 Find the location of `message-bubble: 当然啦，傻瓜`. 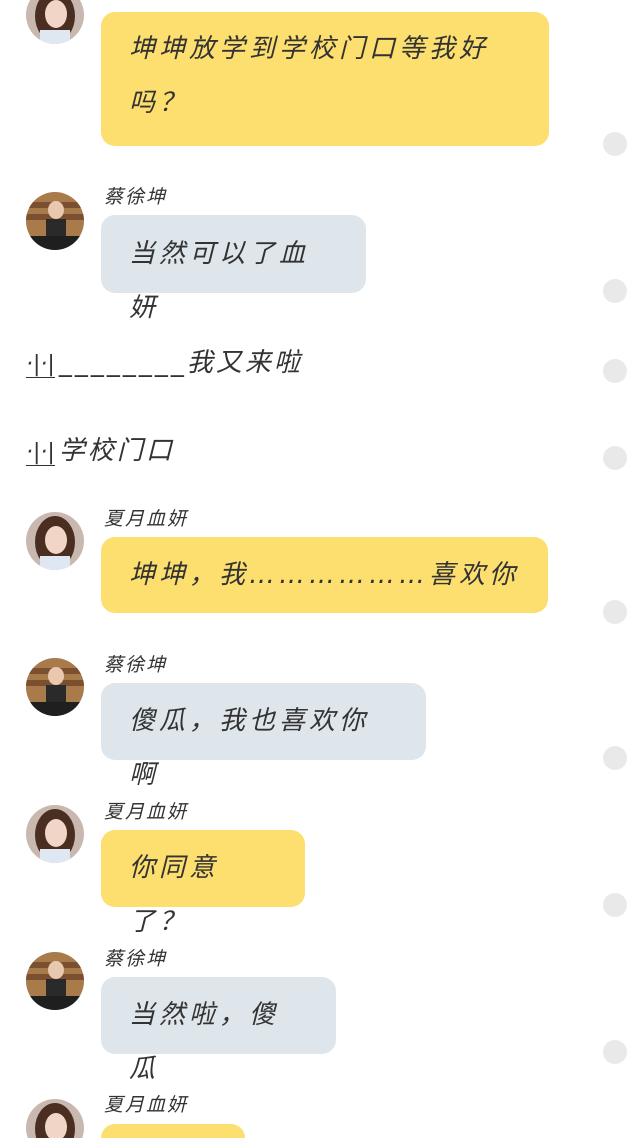

message-bubble: 当然啦，傻瓜 is located at coordinates (218, 1030).